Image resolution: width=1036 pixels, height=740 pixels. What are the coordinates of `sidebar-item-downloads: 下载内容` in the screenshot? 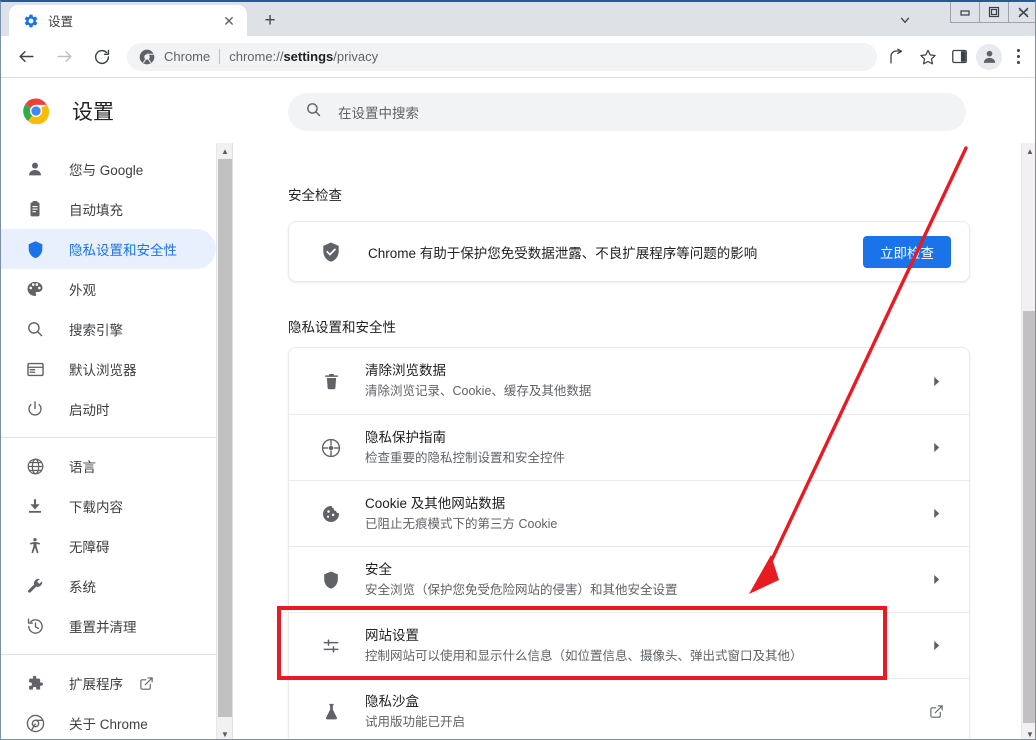 It's located at (108, 506).